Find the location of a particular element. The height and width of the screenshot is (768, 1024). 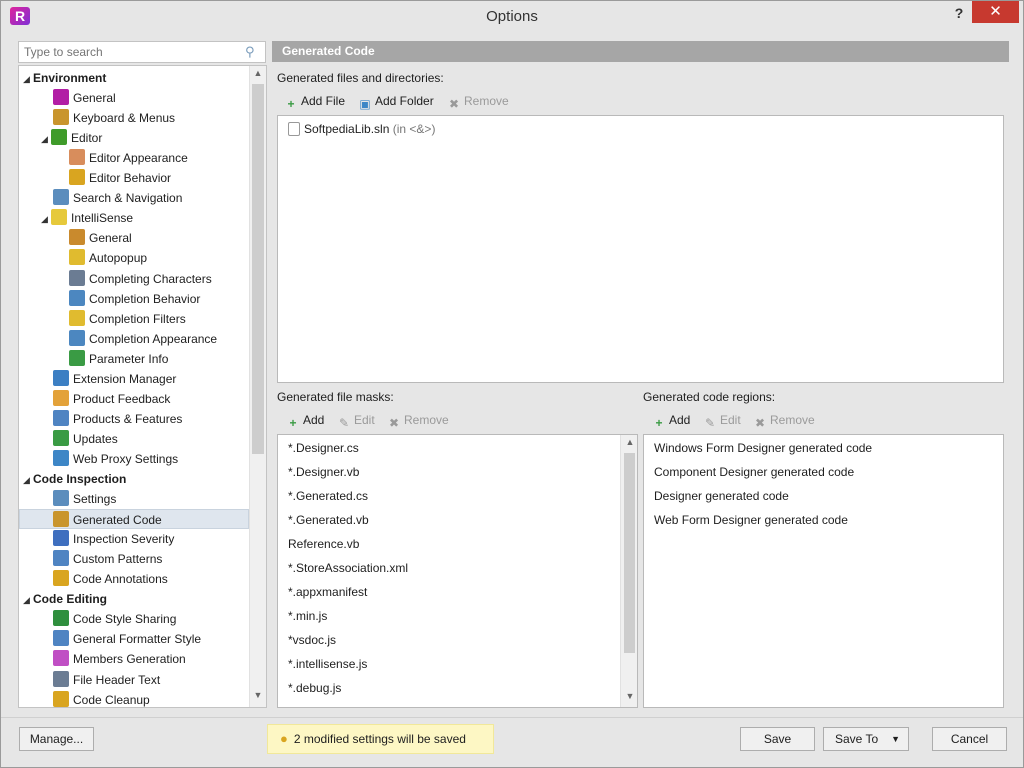

list-item: *.Designer.cs is located at coordinates (323, 448).